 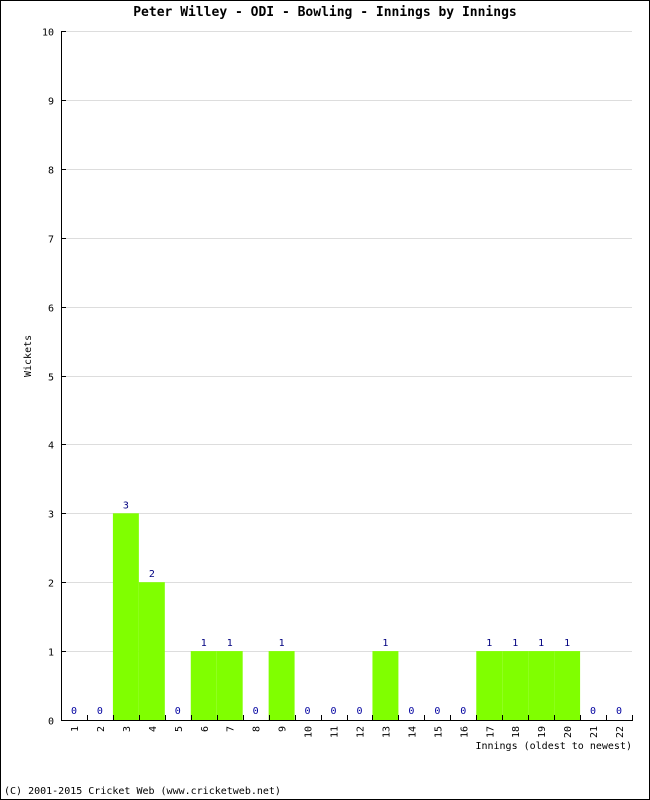 What do you see at coordinates (51, 653) in the screenshot?
I see `y-tick-label: 1` at bounding box center [51, 653].